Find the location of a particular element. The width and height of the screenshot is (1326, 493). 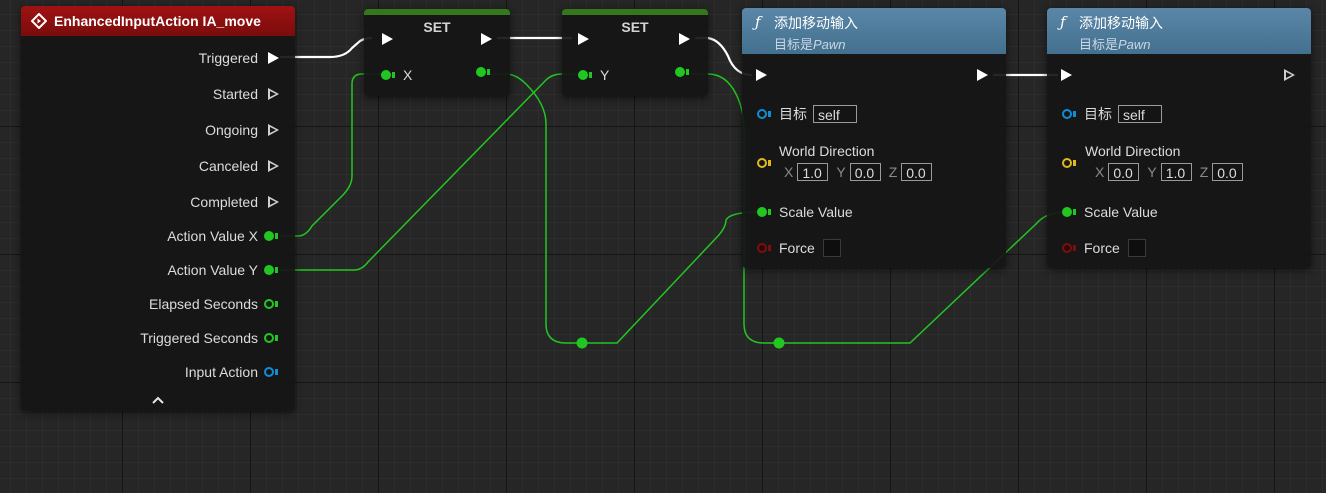

pin-triggered-seconds: Triggered Seconds is located at coordinates (209, 338).